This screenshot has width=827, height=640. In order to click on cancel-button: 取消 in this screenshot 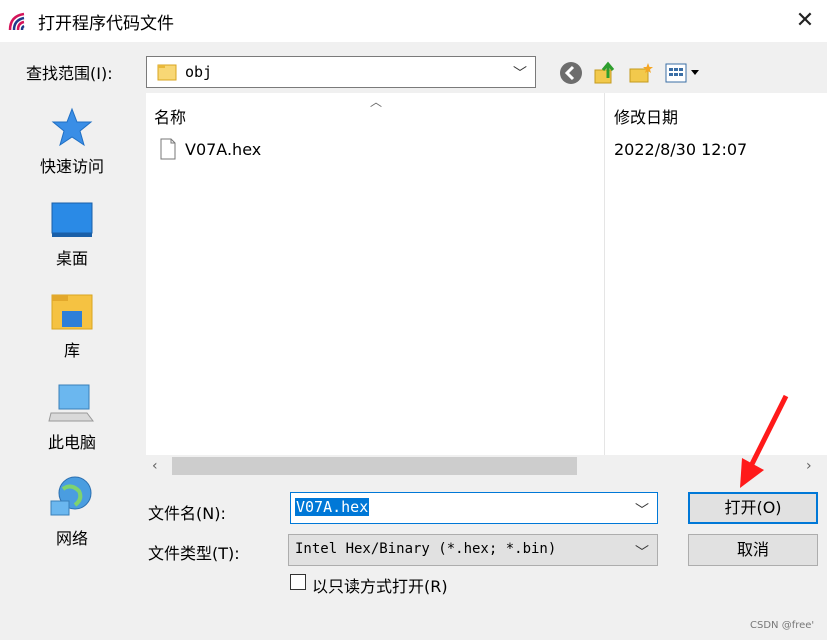, I will do `click(753, 550)`.